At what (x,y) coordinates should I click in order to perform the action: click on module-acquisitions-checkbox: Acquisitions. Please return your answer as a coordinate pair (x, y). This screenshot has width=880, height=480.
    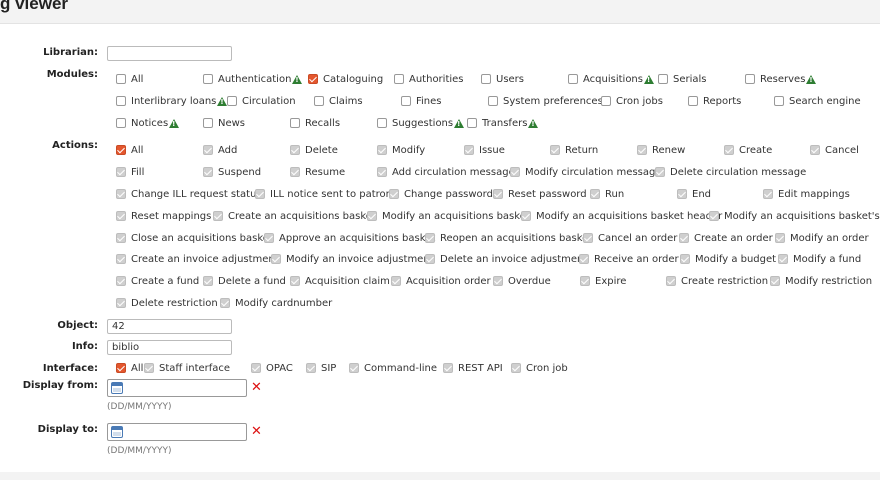
    Looking at the image, I should click on (611, 79).